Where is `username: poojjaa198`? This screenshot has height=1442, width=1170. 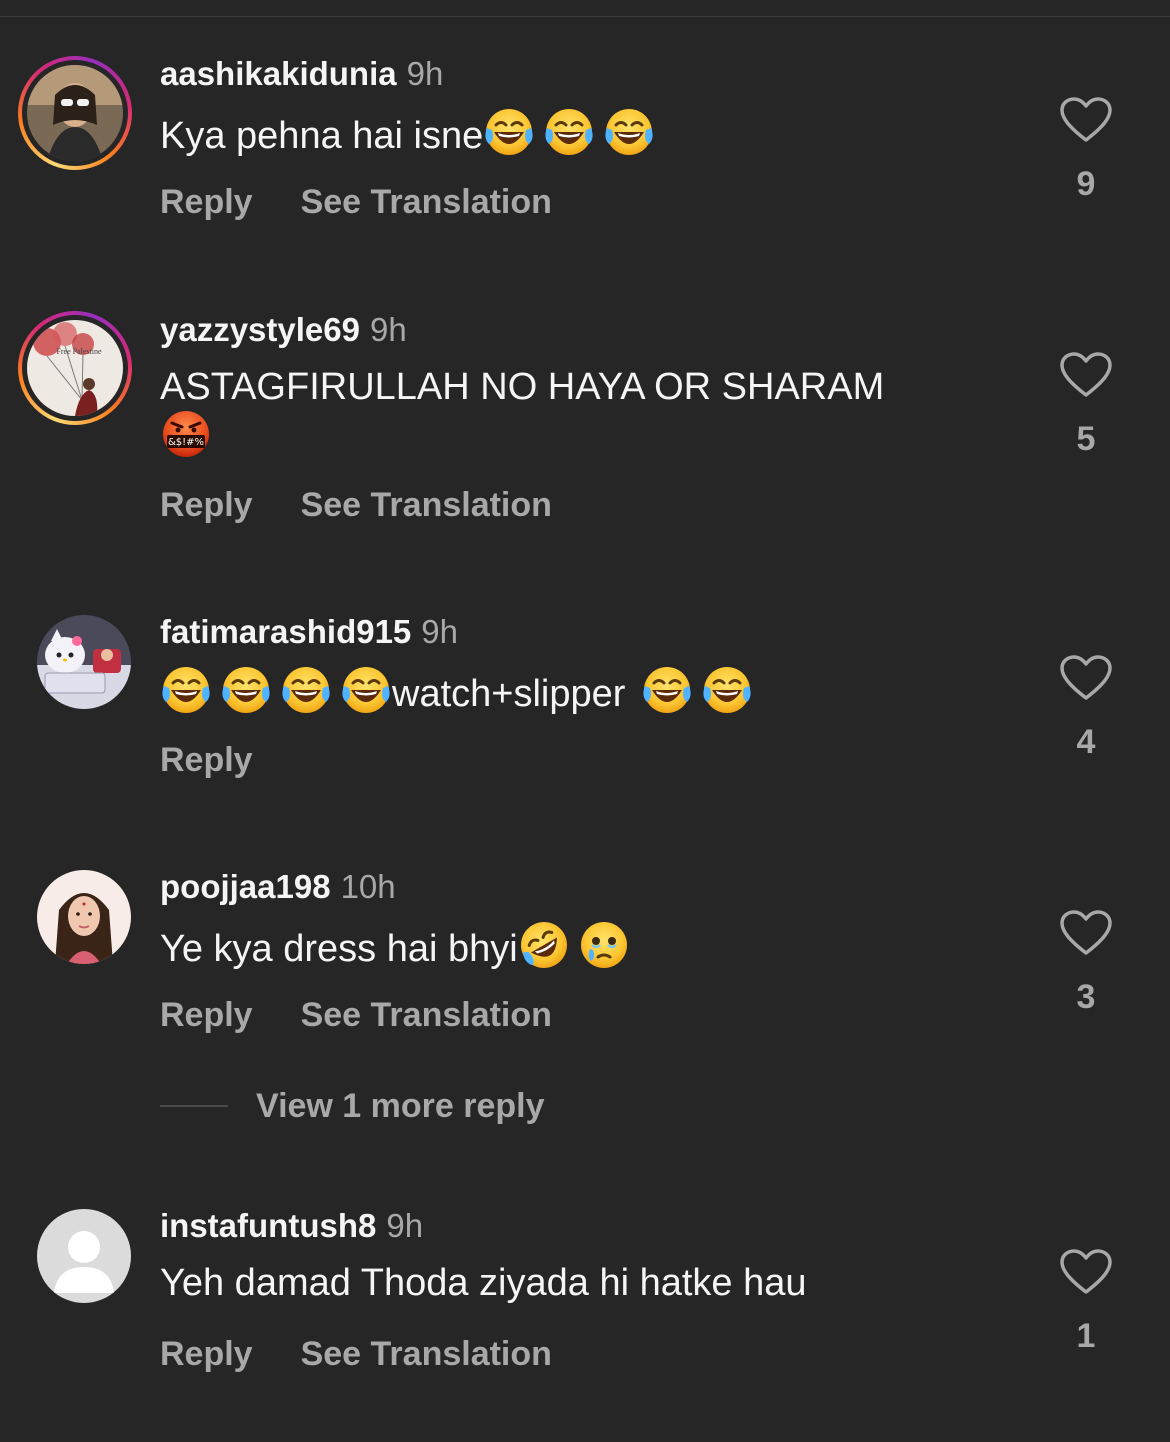
username: poojjaa198 is located at coordinates (245, 886).